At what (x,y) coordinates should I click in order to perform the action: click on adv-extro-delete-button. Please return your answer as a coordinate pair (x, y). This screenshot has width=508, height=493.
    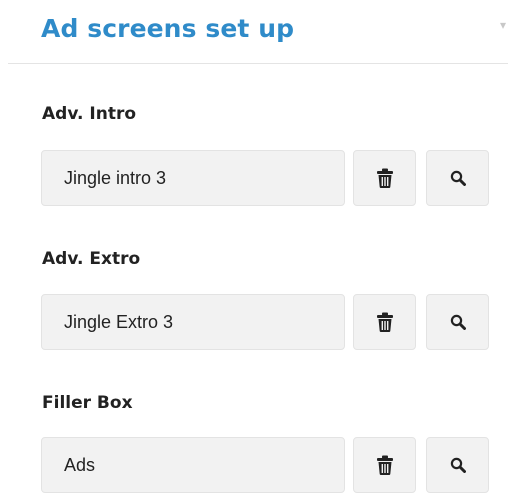
    Looking at the image, I should click on (384, 322).